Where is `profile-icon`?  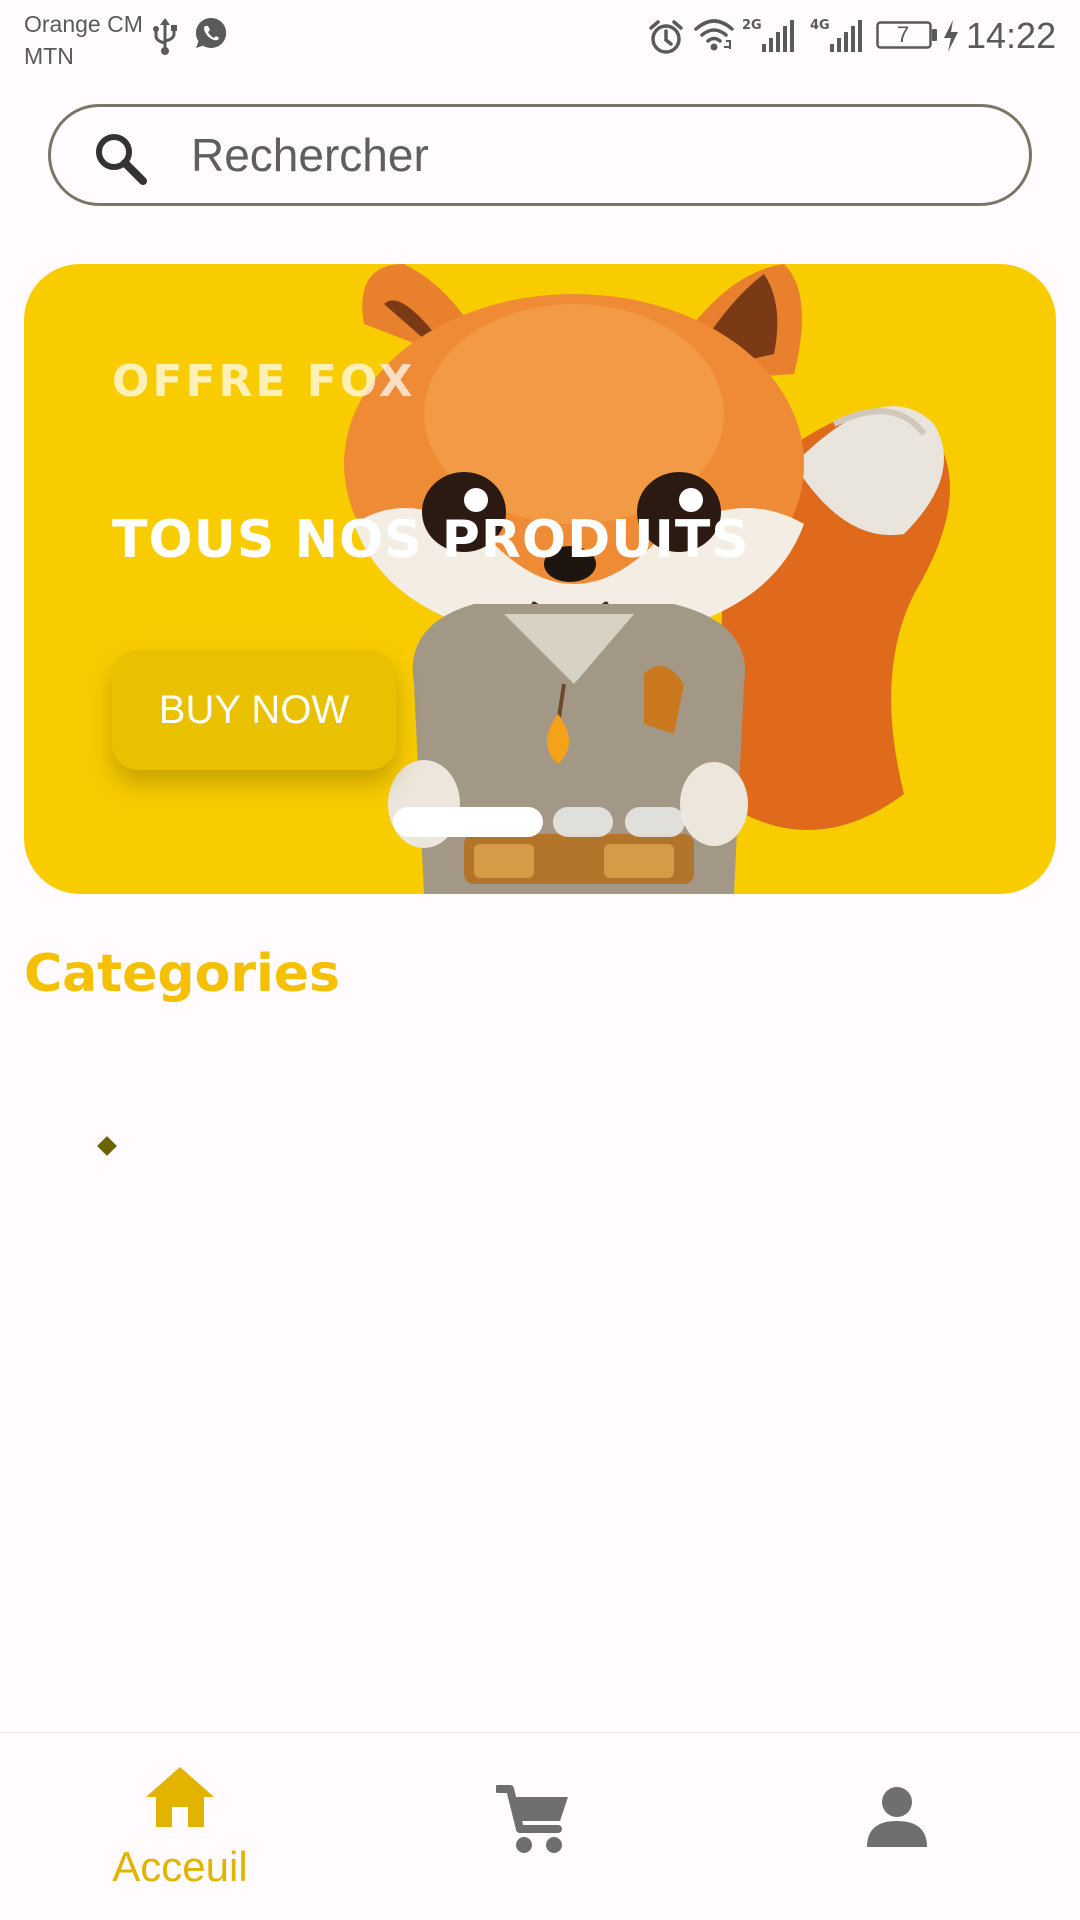
profile-icon is located at coordinates (897, 1817).